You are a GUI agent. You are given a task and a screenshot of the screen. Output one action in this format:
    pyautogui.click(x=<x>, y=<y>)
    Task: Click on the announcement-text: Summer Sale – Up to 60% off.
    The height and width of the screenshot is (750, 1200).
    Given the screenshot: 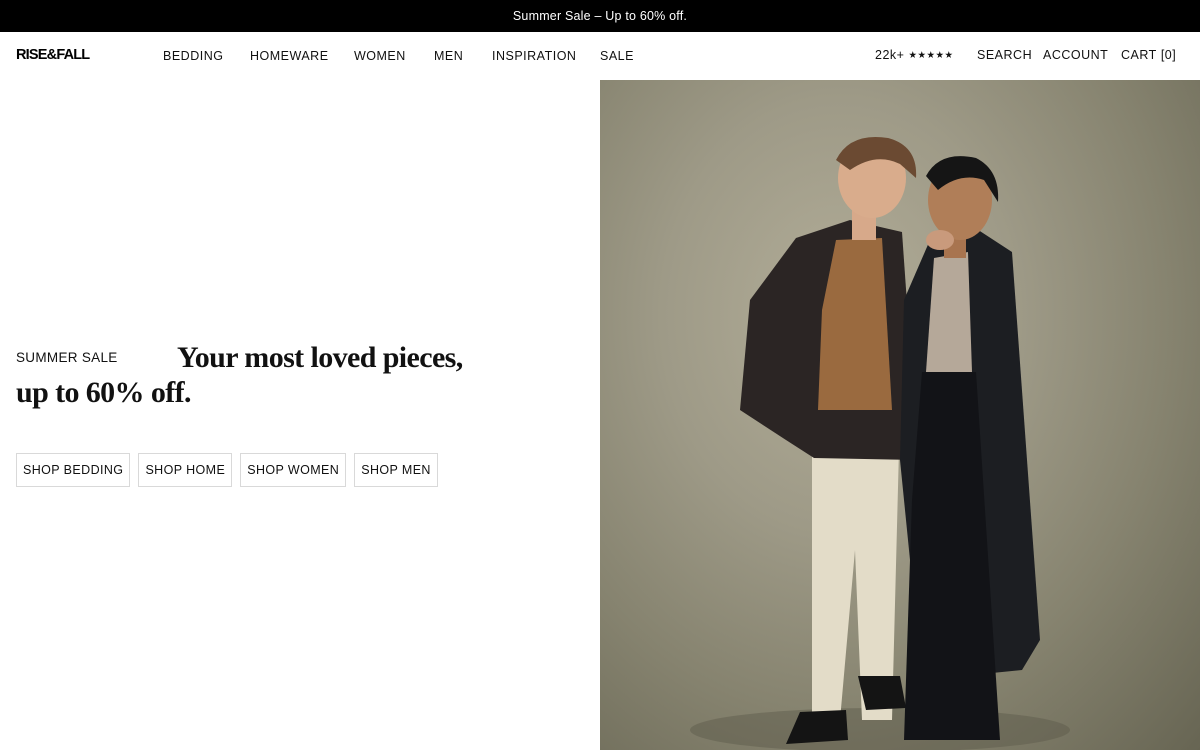 What is the action you would take?
    pyautogui.click(x=600, y=16)
    